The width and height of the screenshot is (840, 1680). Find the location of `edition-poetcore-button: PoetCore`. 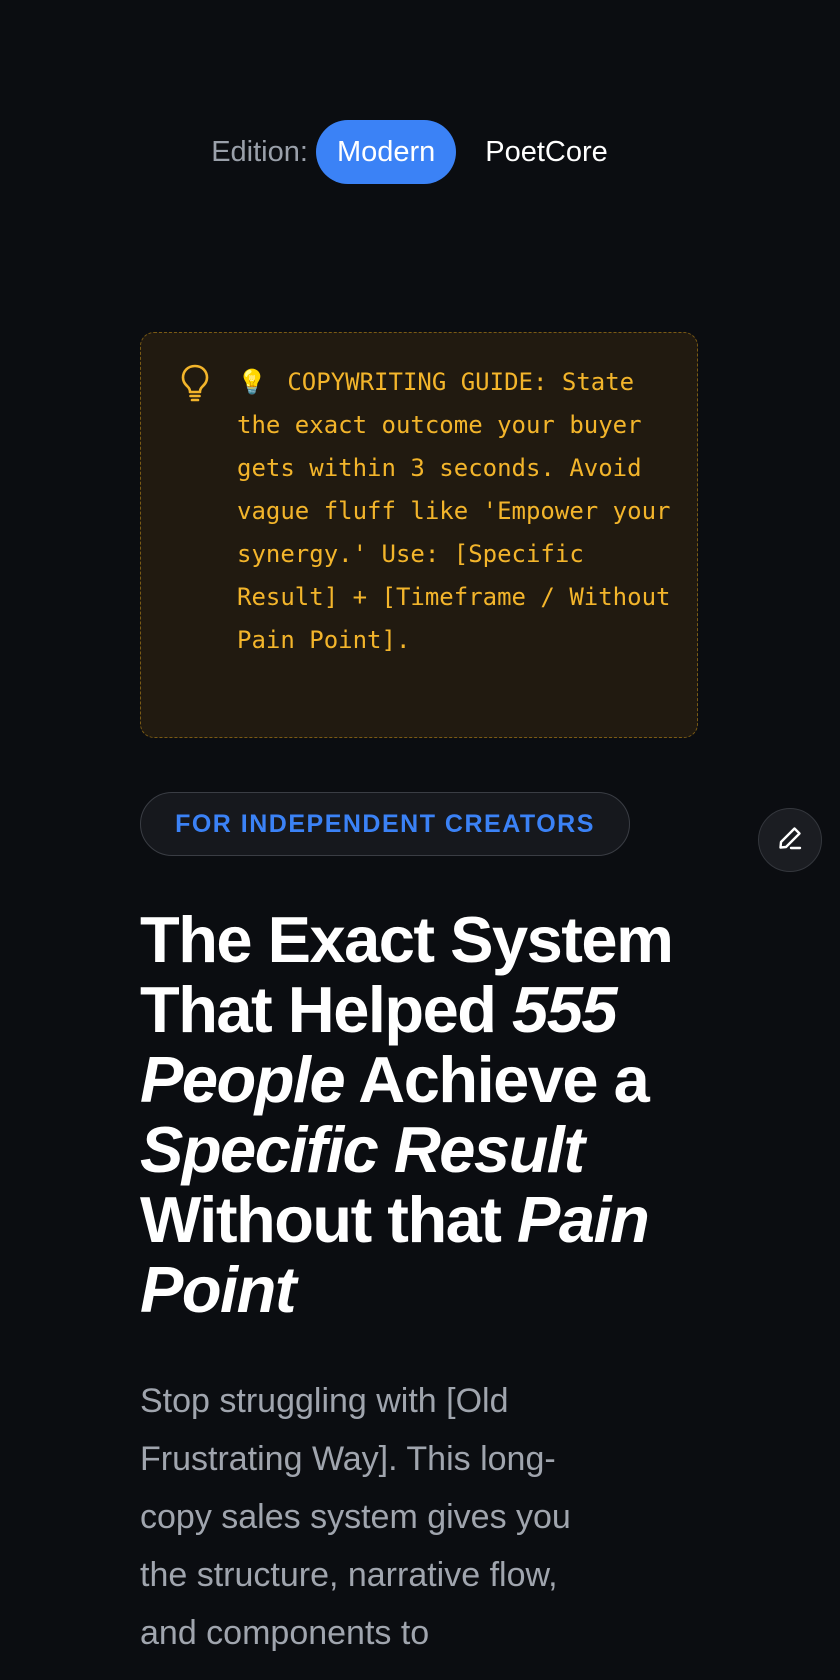

edition-poetcore-button: PoetCore is located at coordinates (546, 152).